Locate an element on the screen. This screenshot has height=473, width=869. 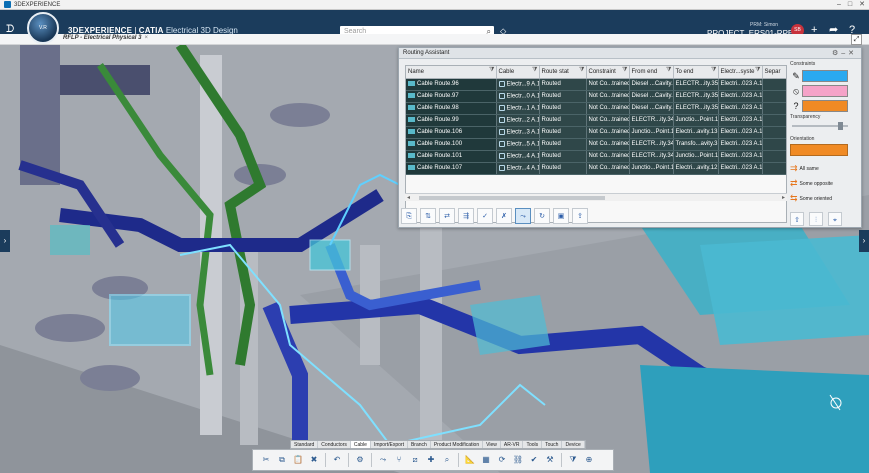
action-tab-touch: Touch is located at coordinates (552, 444).